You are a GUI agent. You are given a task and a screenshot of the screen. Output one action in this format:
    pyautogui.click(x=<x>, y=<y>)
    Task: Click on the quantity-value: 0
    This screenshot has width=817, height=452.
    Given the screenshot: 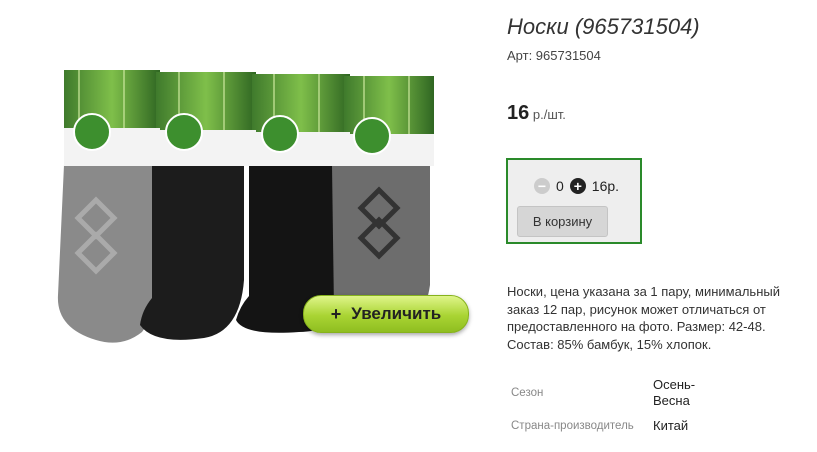 What is the action you would take?
    pyautogui.click(x=560, y=186)
    